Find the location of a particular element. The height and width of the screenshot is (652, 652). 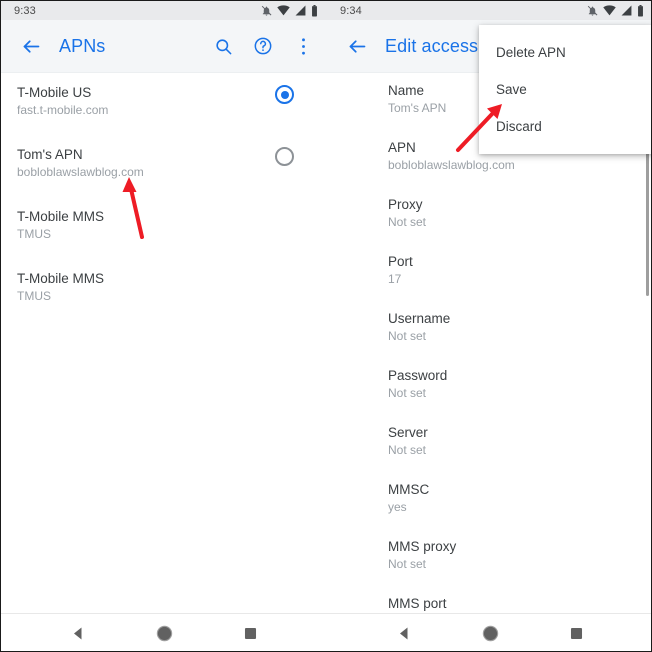

more-options-icon is located at coordinates (303, 46).